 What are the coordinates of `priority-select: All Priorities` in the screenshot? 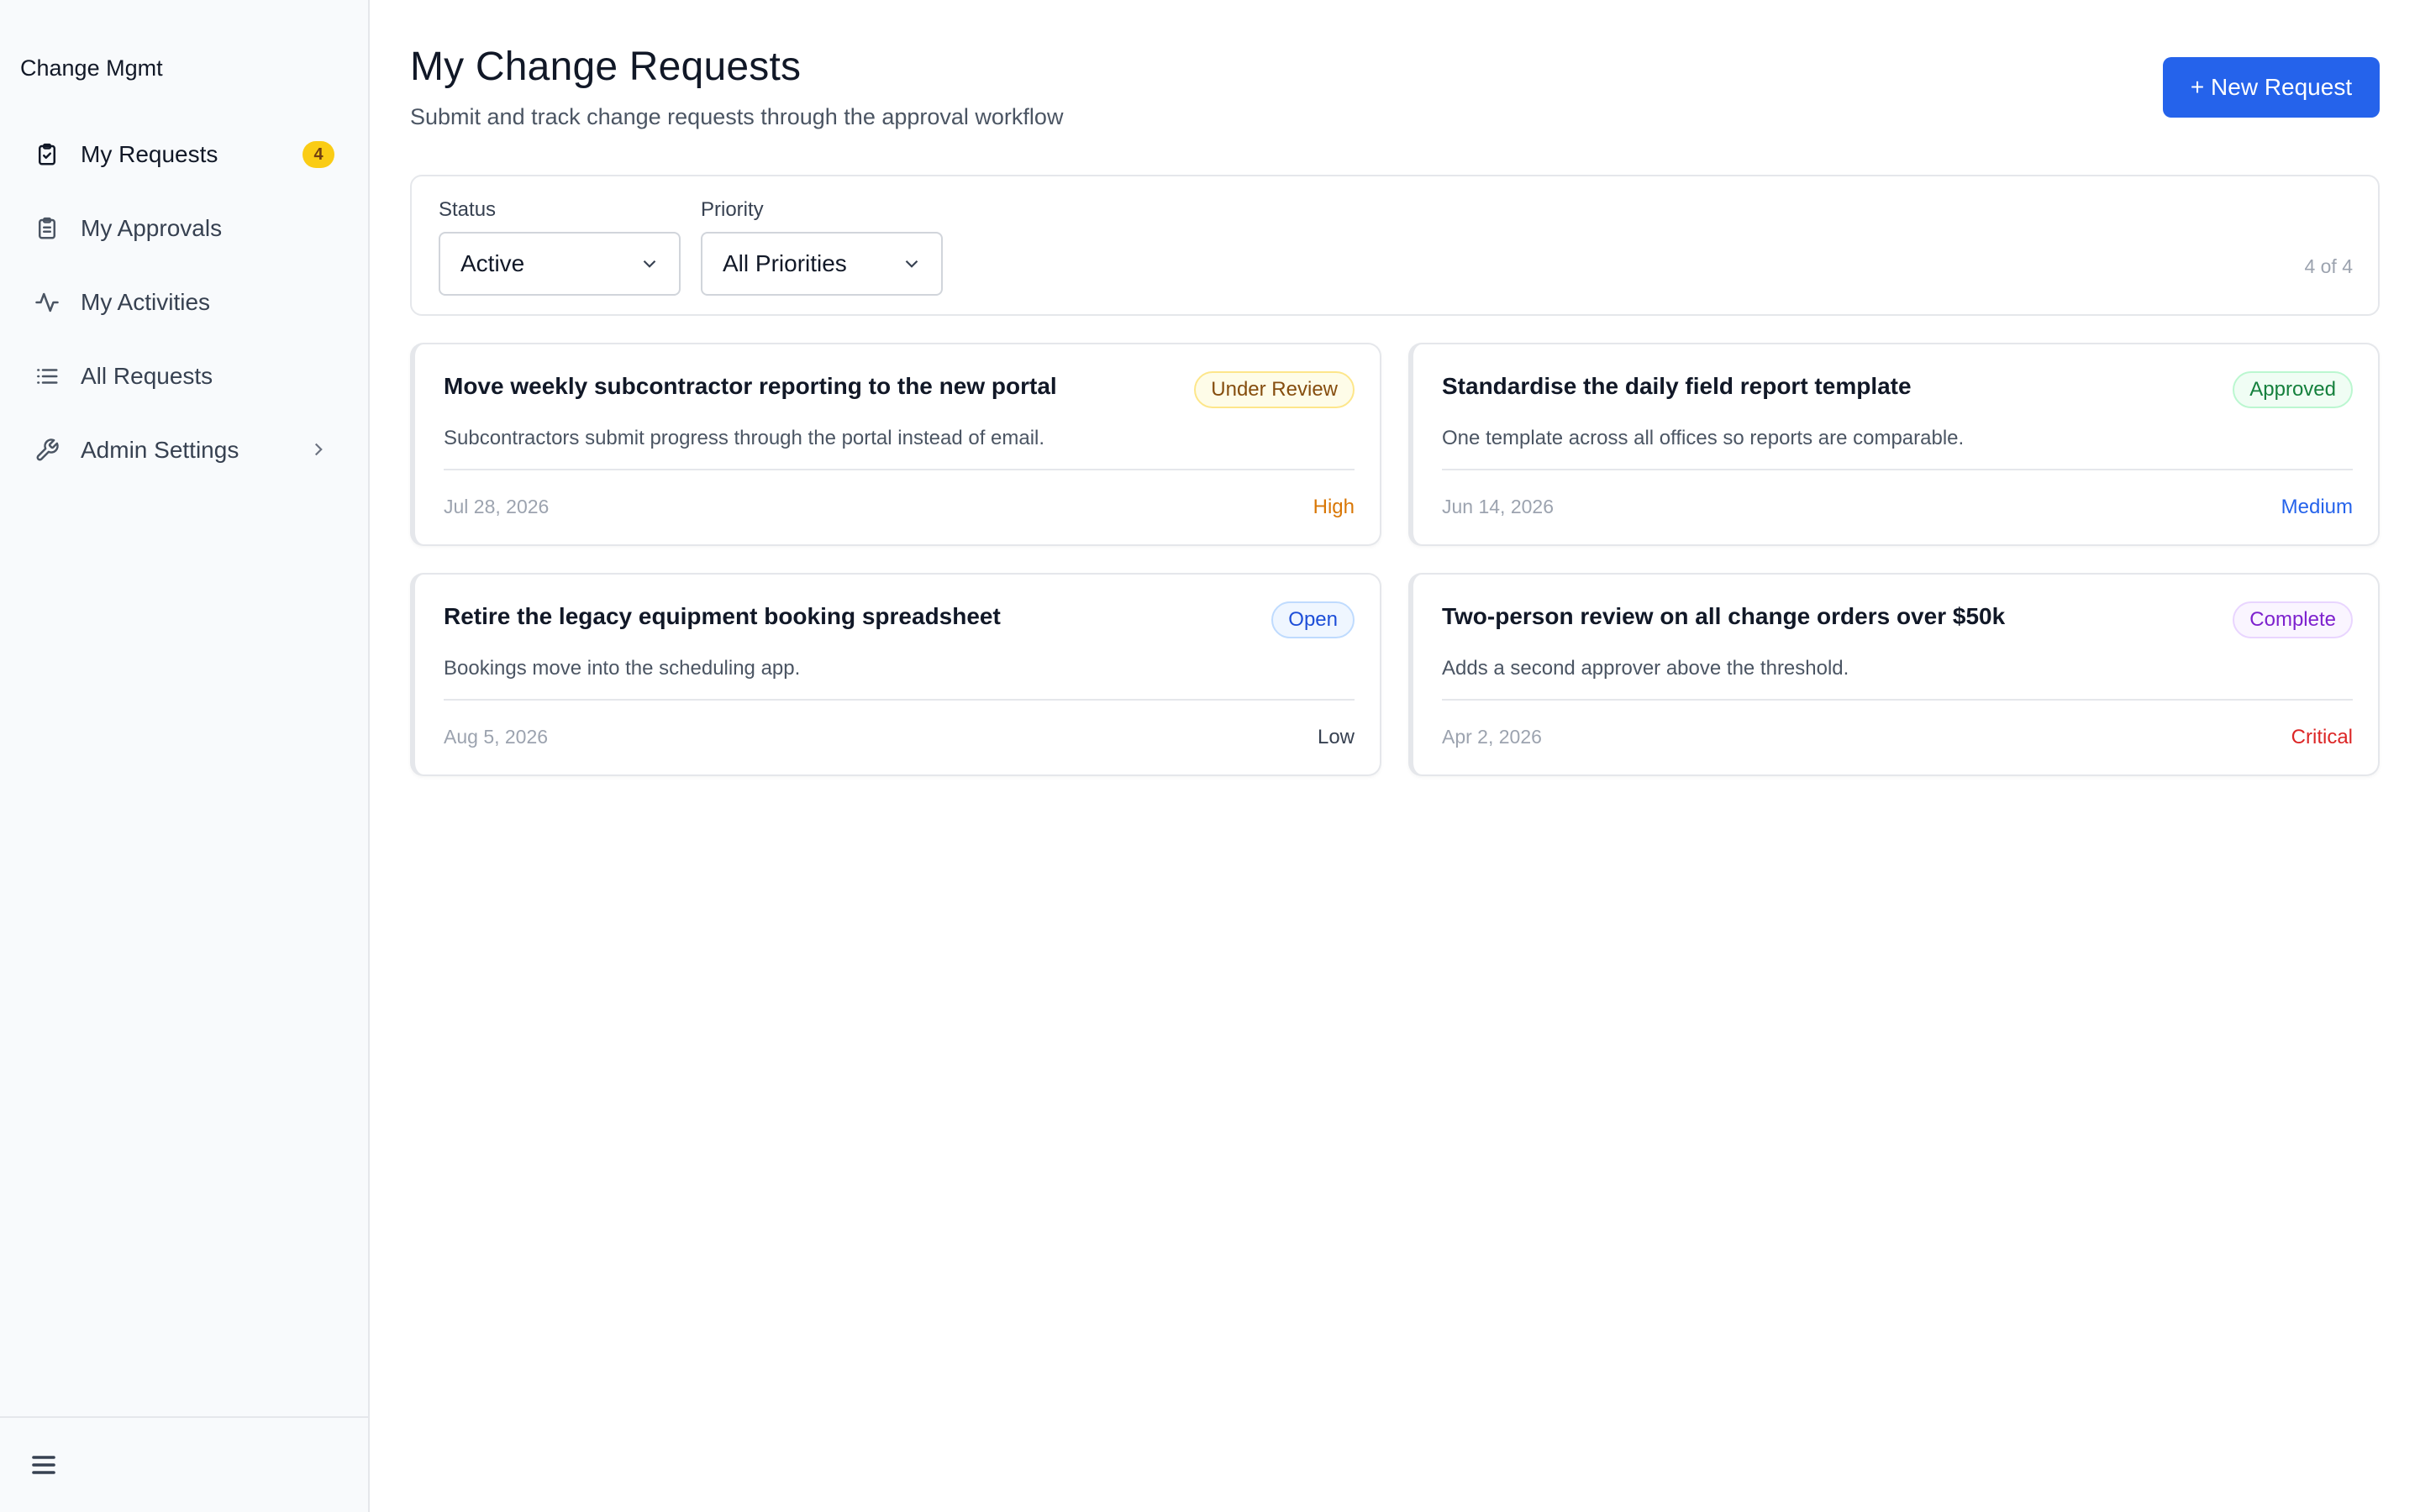 It's located at (822, 264).